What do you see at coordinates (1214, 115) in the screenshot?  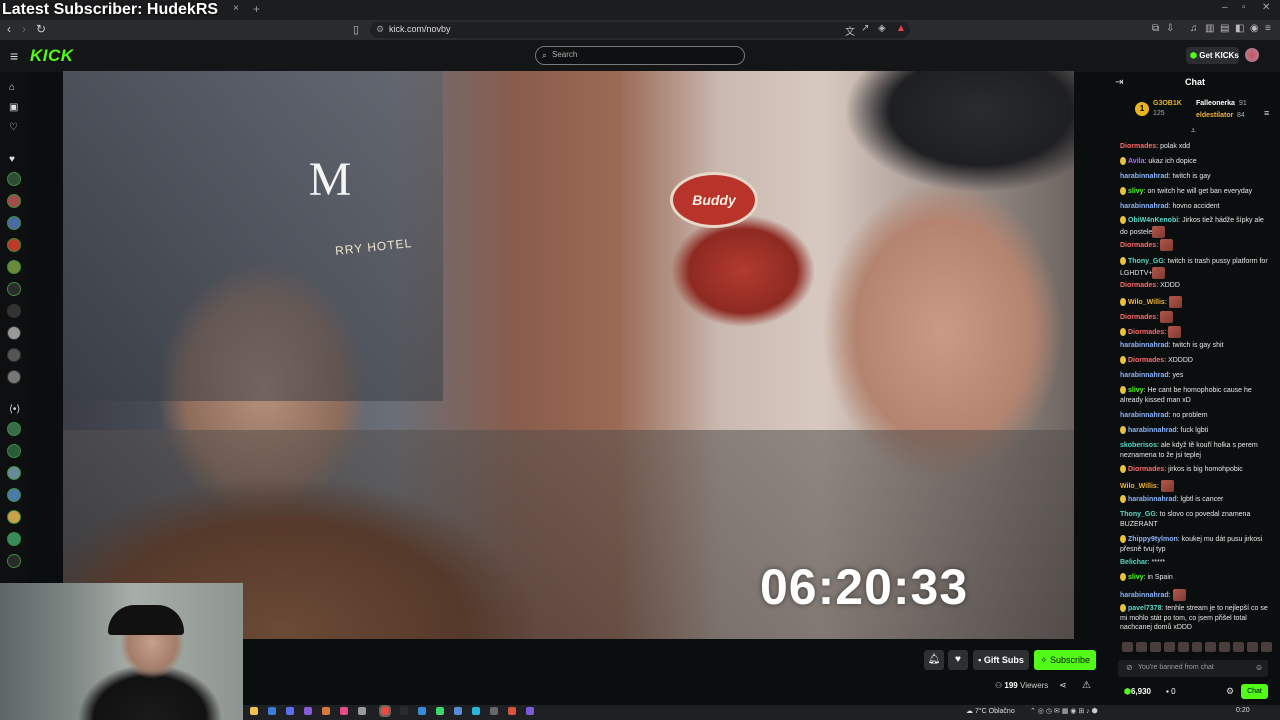 I see `leaderboard-third-name: eldestilator` at bounding box center [1214, 115].